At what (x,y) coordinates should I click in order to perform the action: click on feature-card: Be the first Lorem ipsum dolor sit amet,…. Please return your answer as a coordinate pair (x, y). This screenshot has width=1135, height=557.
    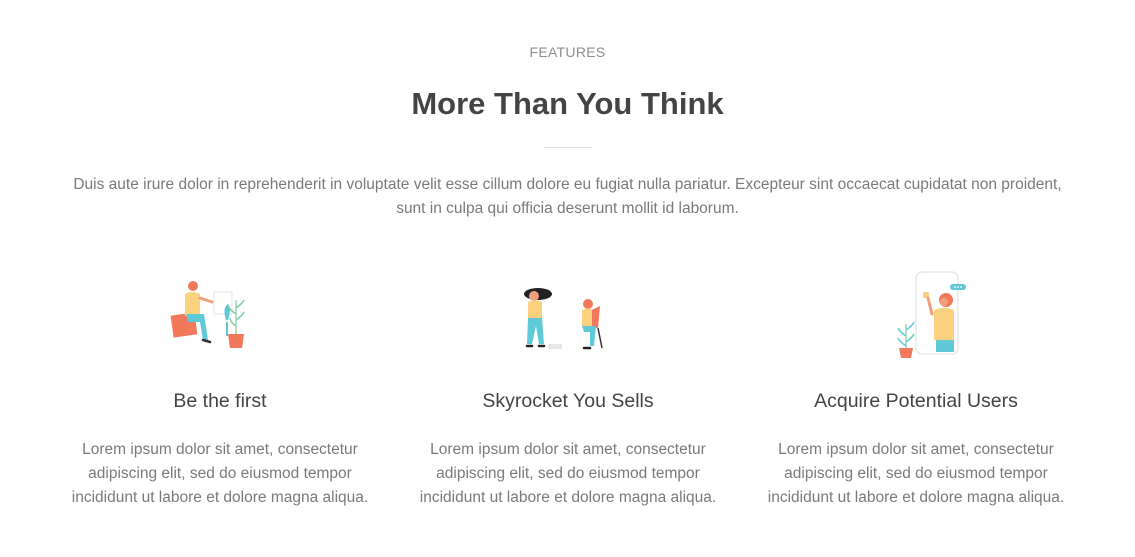
    Looking at the image, I should click on (220, 390).